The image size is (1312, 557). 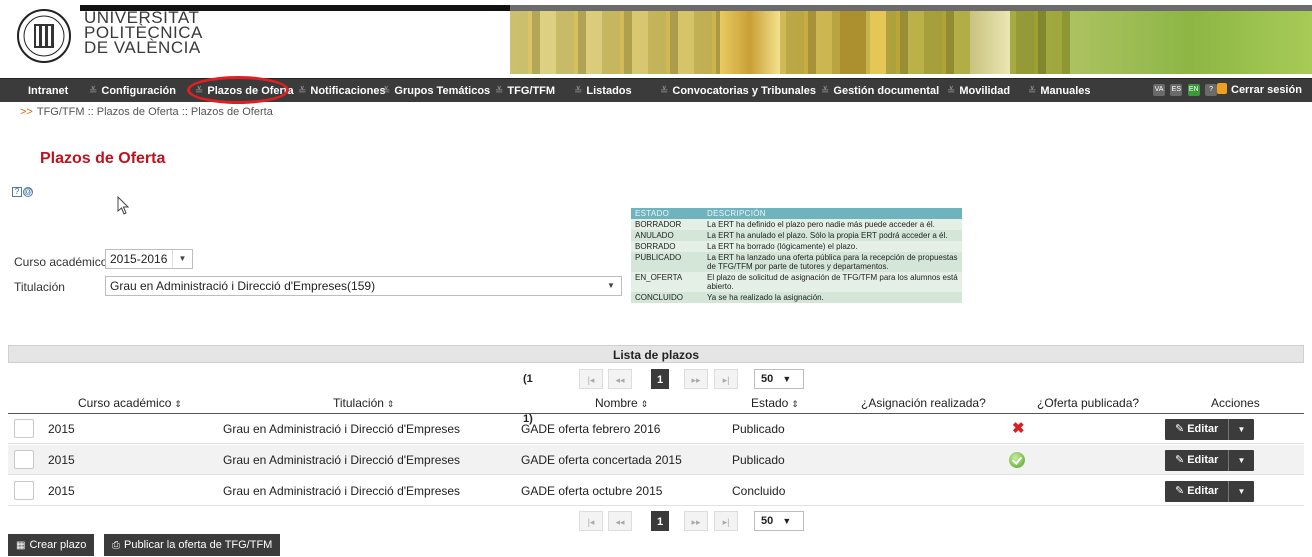 I want to click on nav-item-configuraci-n: ≚ Configuración, so click(x=132, y=91).